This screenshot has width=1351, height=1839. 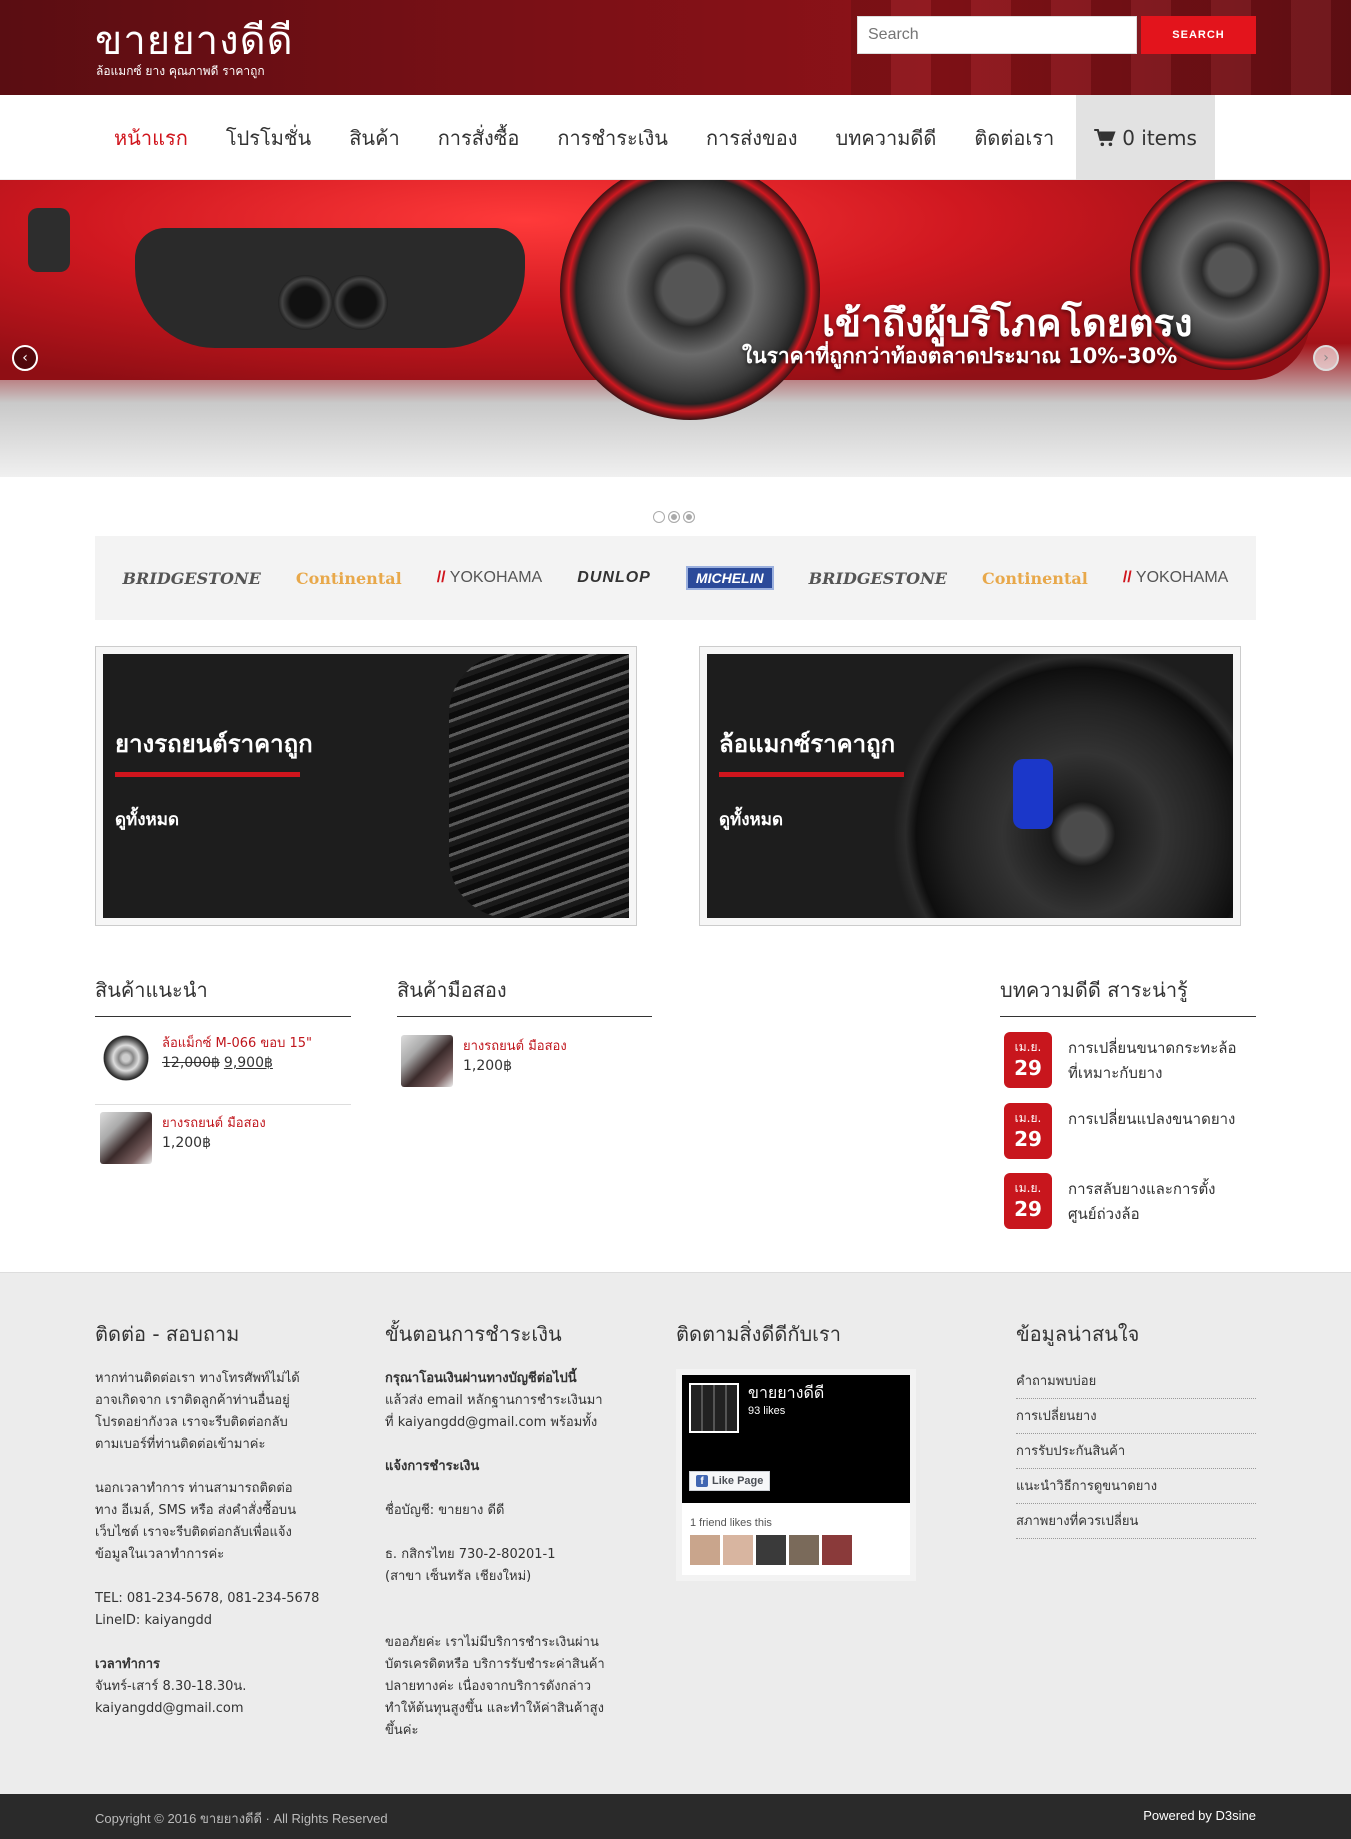 I want to click on product-name: ล้อแม็กซ์ M-066 ขอบ 15", so click(x=237, y=1042).